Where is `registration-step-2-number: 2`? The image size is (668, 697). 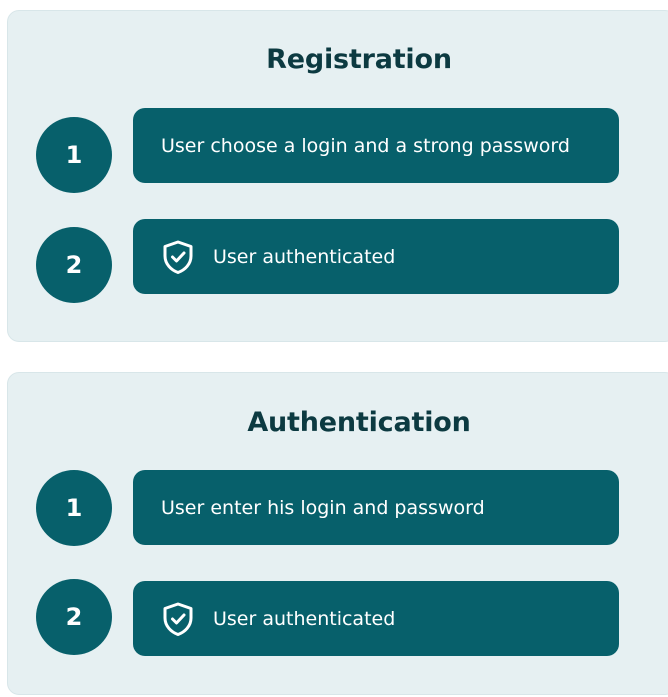
registration-step-2-number: 2 is located at coordinates (74, 265).